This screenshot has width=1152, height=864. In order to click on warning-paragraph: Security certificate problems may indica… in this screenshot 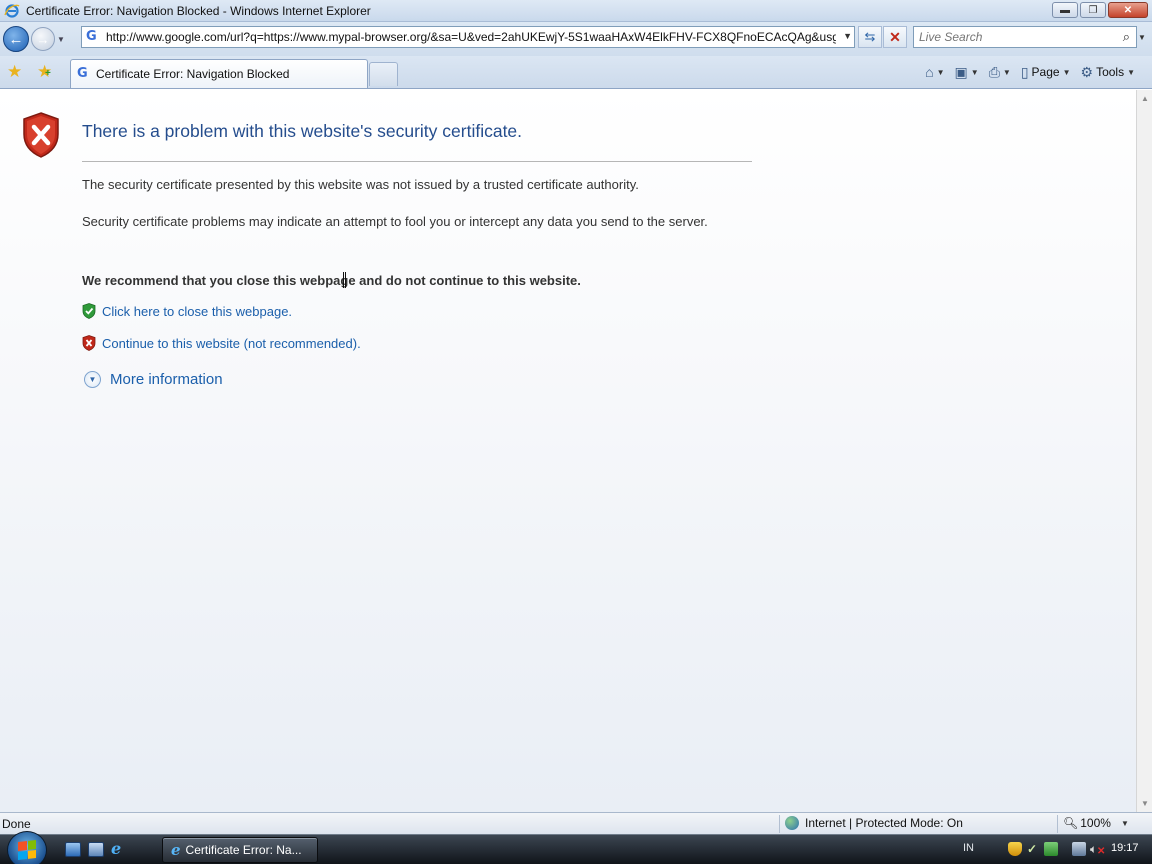, I will do `click(395, 221)`.